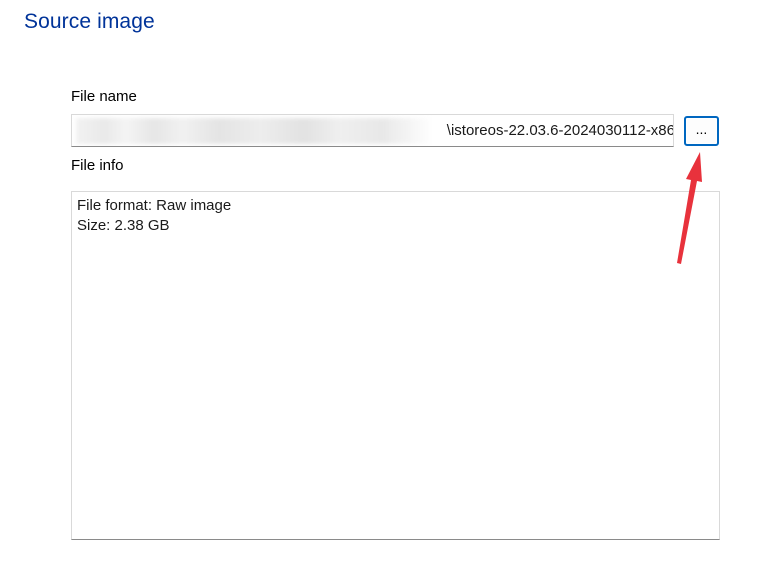  What do you see at coordinates (560, 130) in the screenshot?
I see `file-name-value: \istoreos-22.03.6-2024030112-x86` at bounding box center [560, 130].